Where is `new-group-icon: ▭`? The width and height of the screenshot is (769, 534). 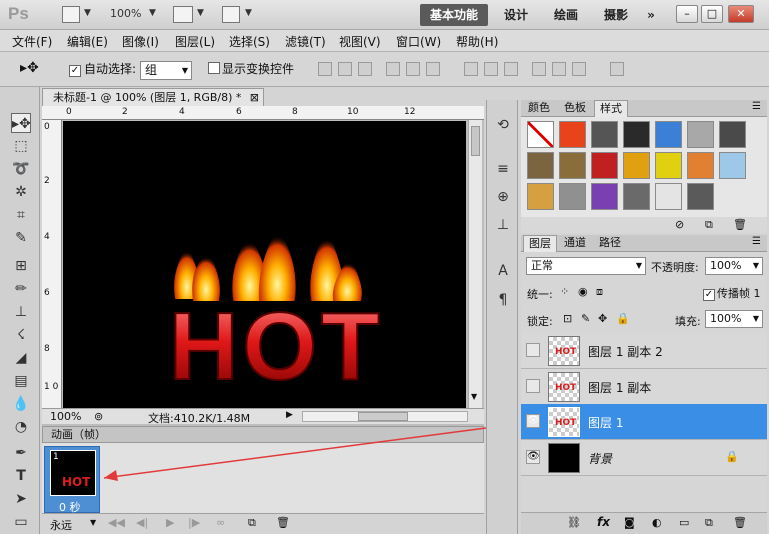 new-group-icon: ▭ is located at coordinates (684, 522).